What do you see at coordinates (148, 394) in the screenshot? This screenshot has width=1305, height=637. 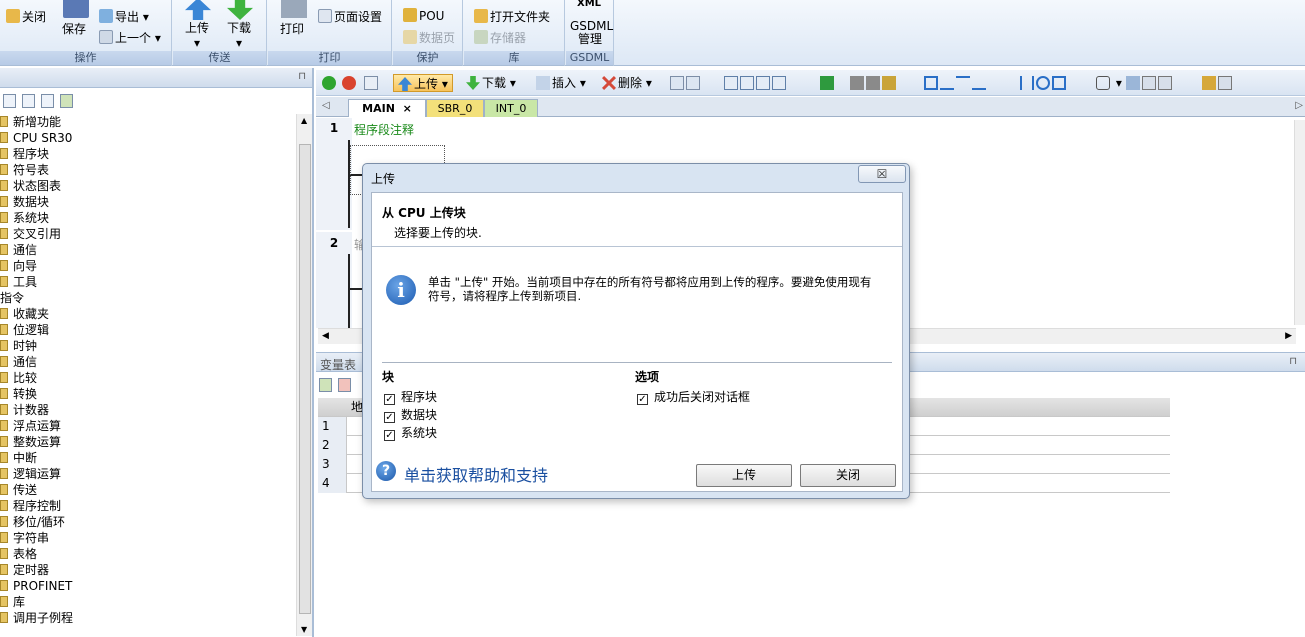 I see `tree-item: 转换` at bounding box center [148, 394].